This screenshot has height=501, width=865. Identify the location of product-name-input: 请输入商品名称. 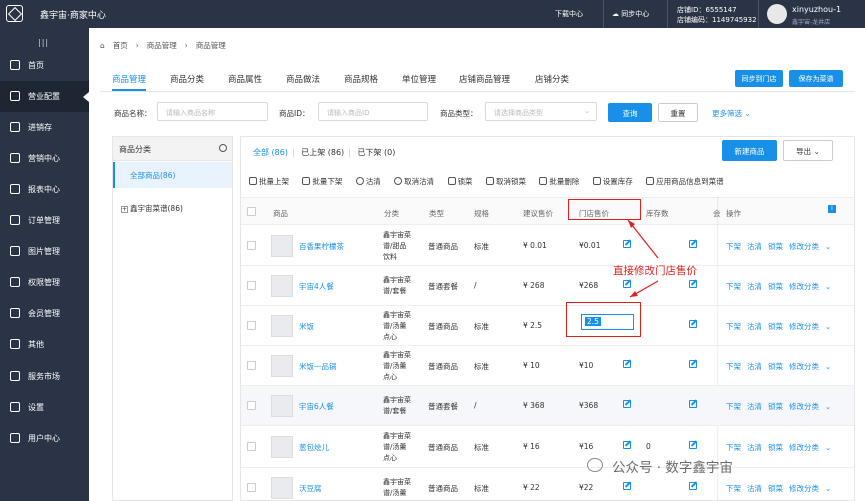
(212, 111).